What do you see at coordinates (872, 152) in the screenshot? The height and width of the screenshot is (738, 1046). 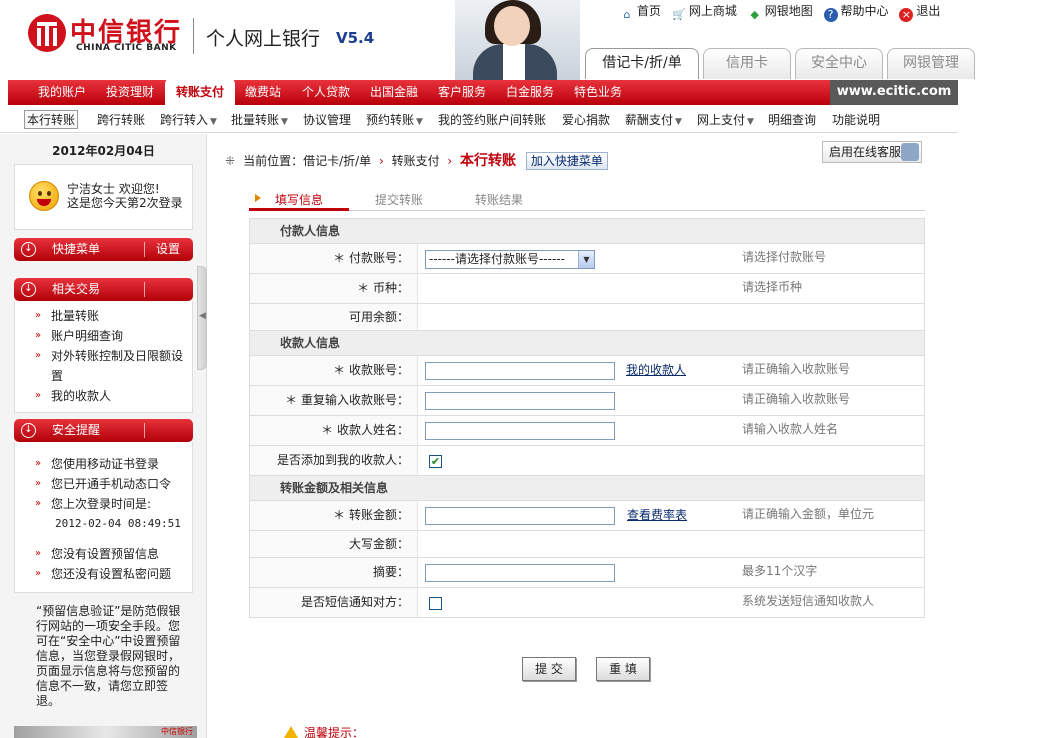 I see `online-service-button: 启用在线客服` at bounding box center [872, 152].